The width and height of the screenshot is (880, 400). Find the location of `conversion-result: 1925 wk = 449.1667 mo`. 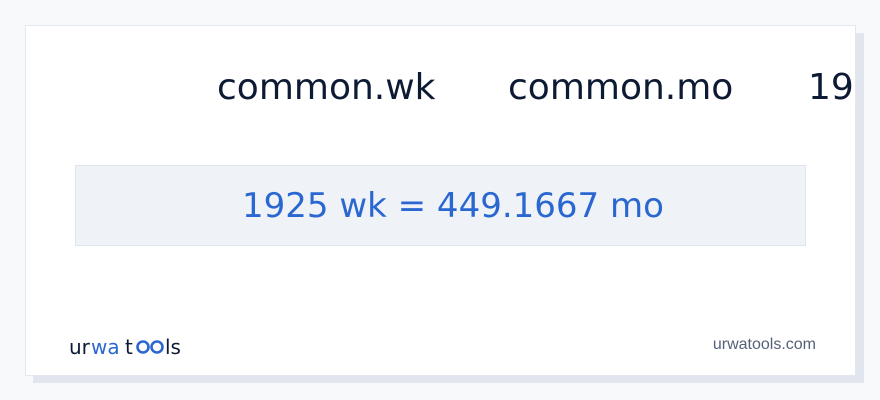

conversion-result: 1925 wk = 449.1667 mo is located at coordinates (453, 206).